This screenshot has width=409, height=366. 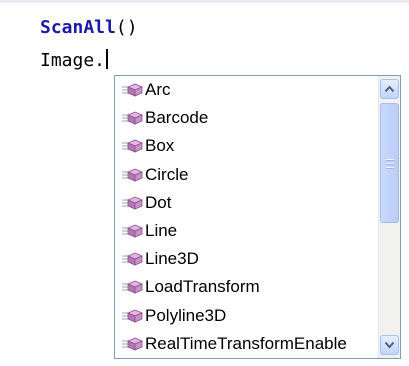 I want to click on chevron-down-icon, so click(x=389, y=345).